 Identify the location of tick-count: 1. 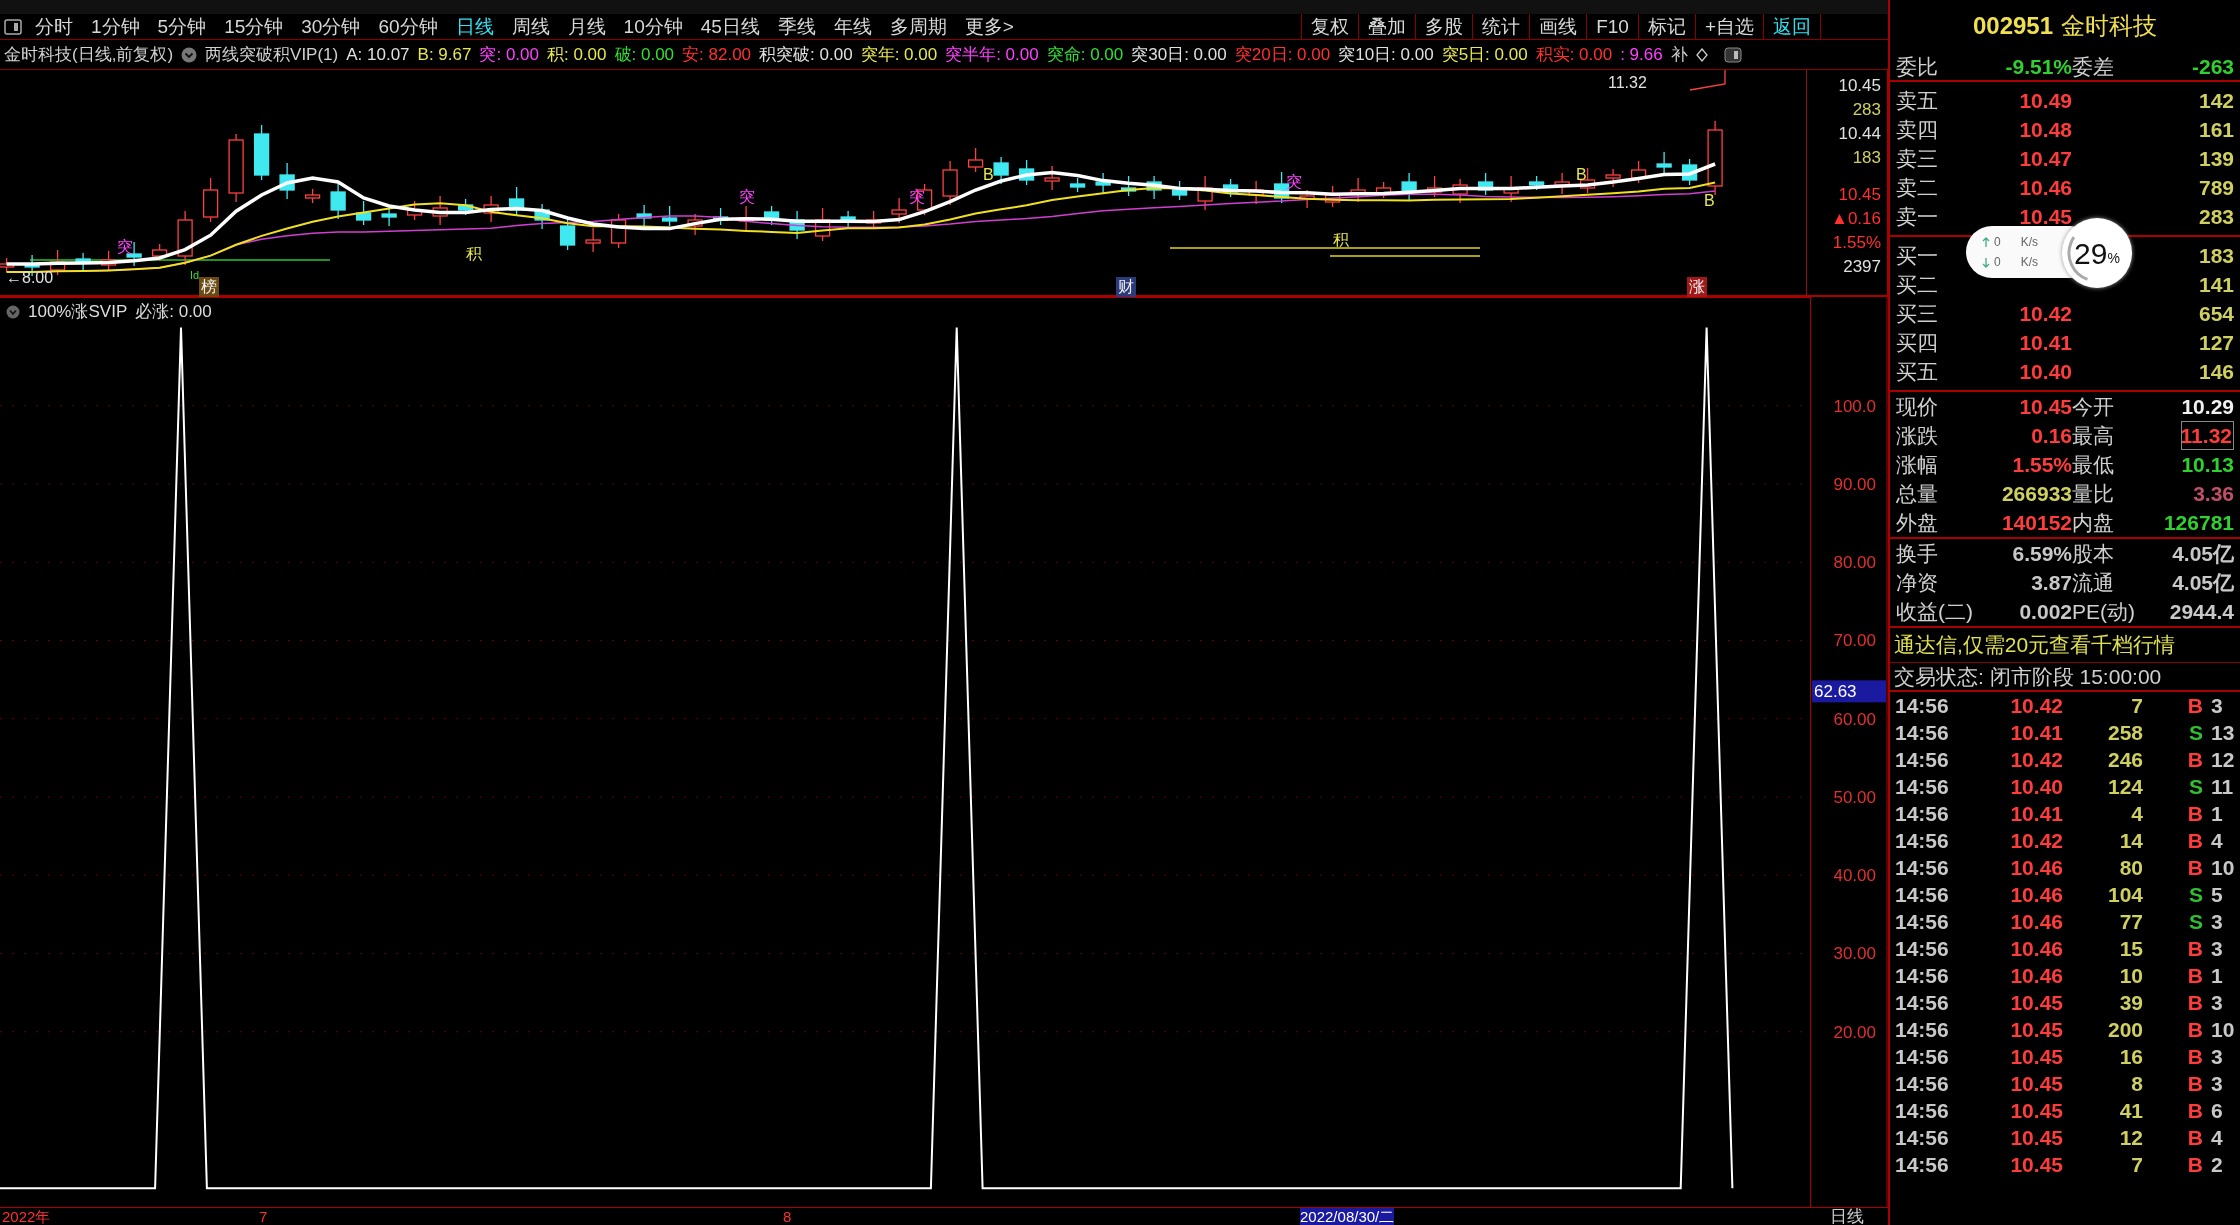
(2217, 976).